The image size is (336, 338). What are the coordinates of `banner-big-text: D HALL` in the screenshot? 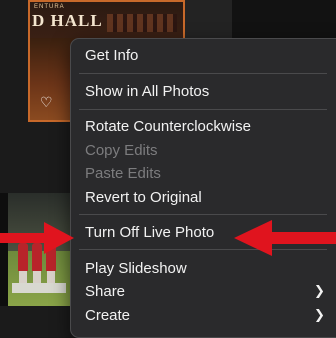 It's located at (67, 20).